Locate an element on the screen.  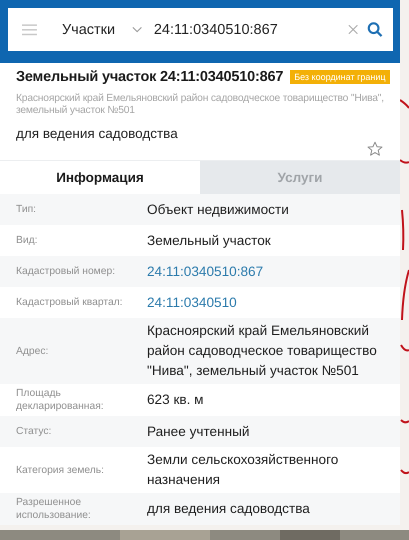
field-label: Разрешенное использование: is located at coordinates (54, 509).